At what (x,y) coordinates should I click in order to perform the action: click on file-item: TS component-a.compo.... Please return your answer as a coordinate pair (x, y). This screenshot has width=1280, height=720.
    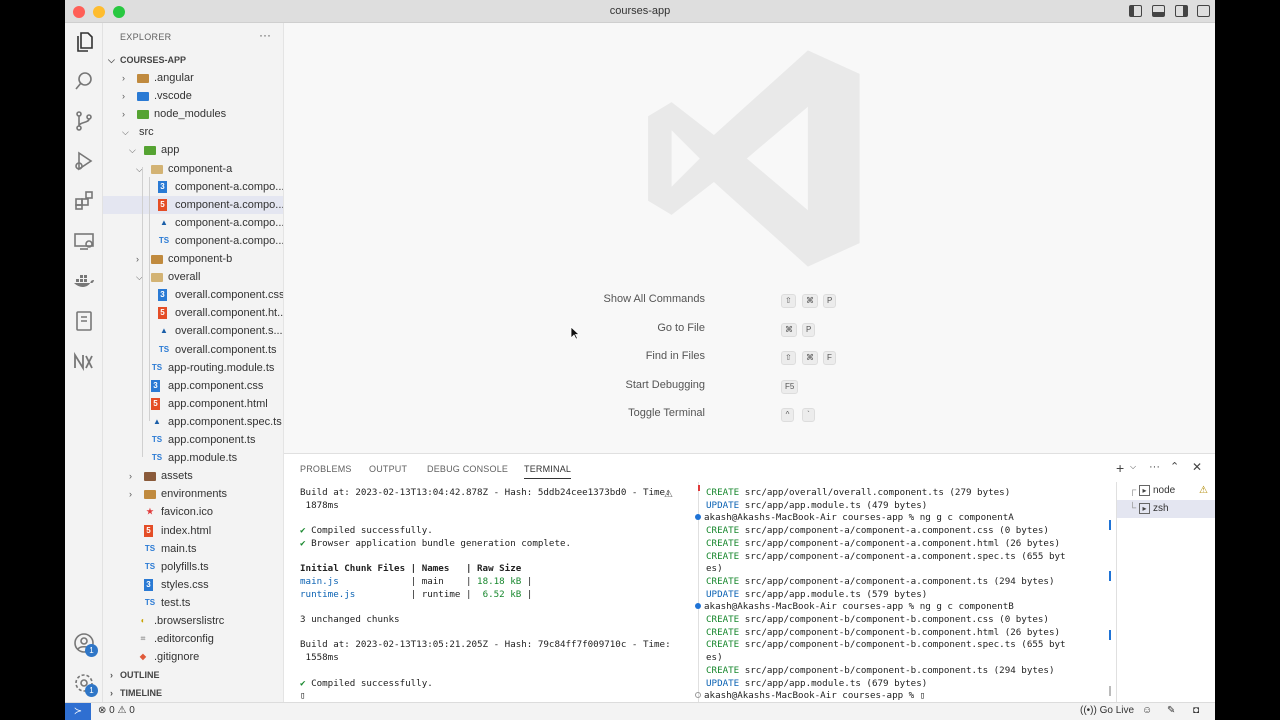
    Looking at the image, I should click on (193, 241).